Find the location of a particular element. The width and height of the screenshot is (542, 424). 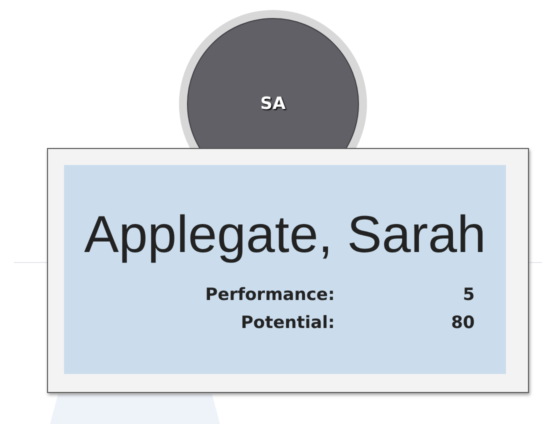

employee-name: Applegate, Sarah is located at coordinates (285, 235).